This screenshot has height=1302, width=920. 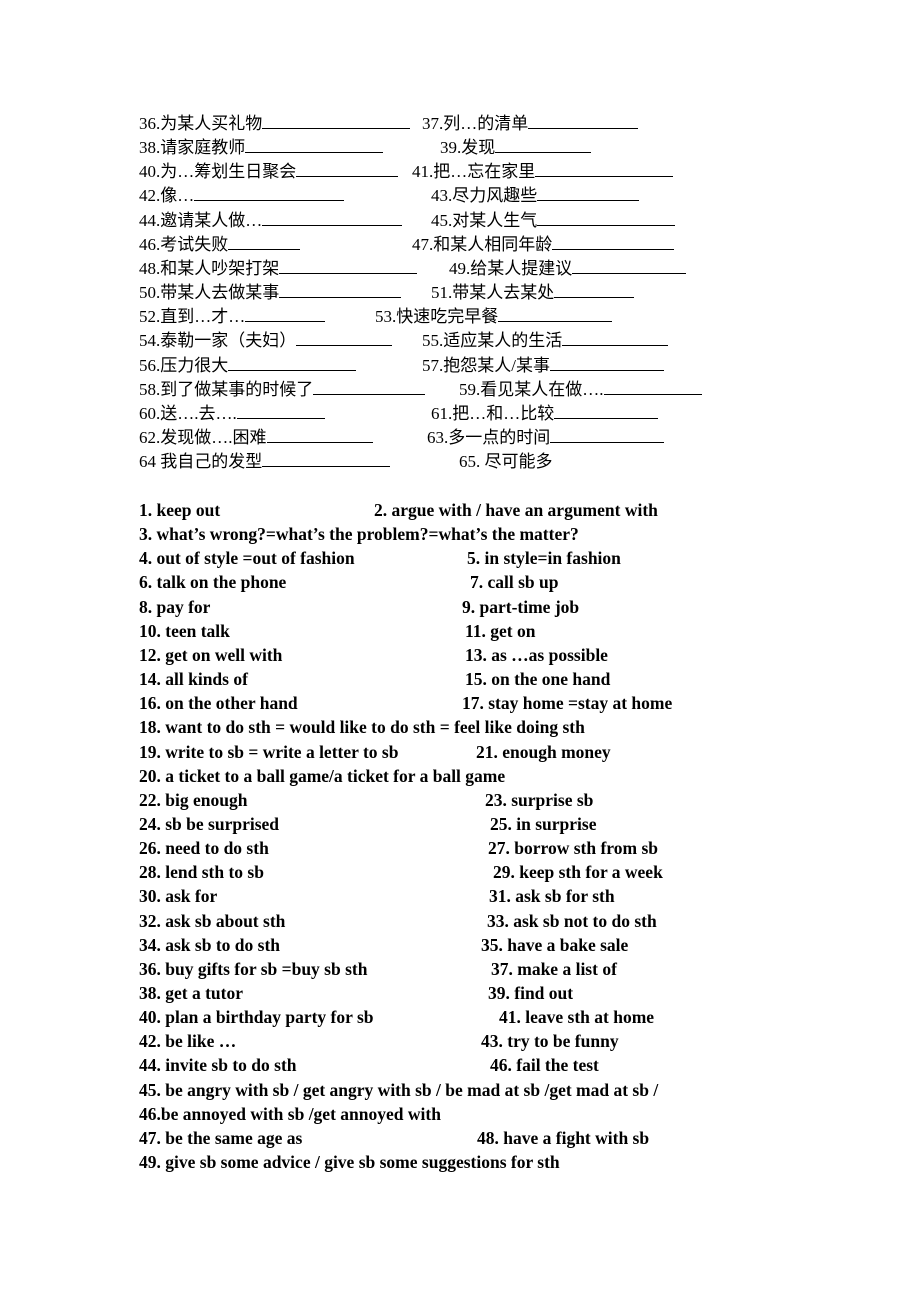 What do you see at coordinates (247, 558) in the screenshot?
I see `english-phrase-item: 4. out of style =out of fashion` at bounding box center [247, 558].